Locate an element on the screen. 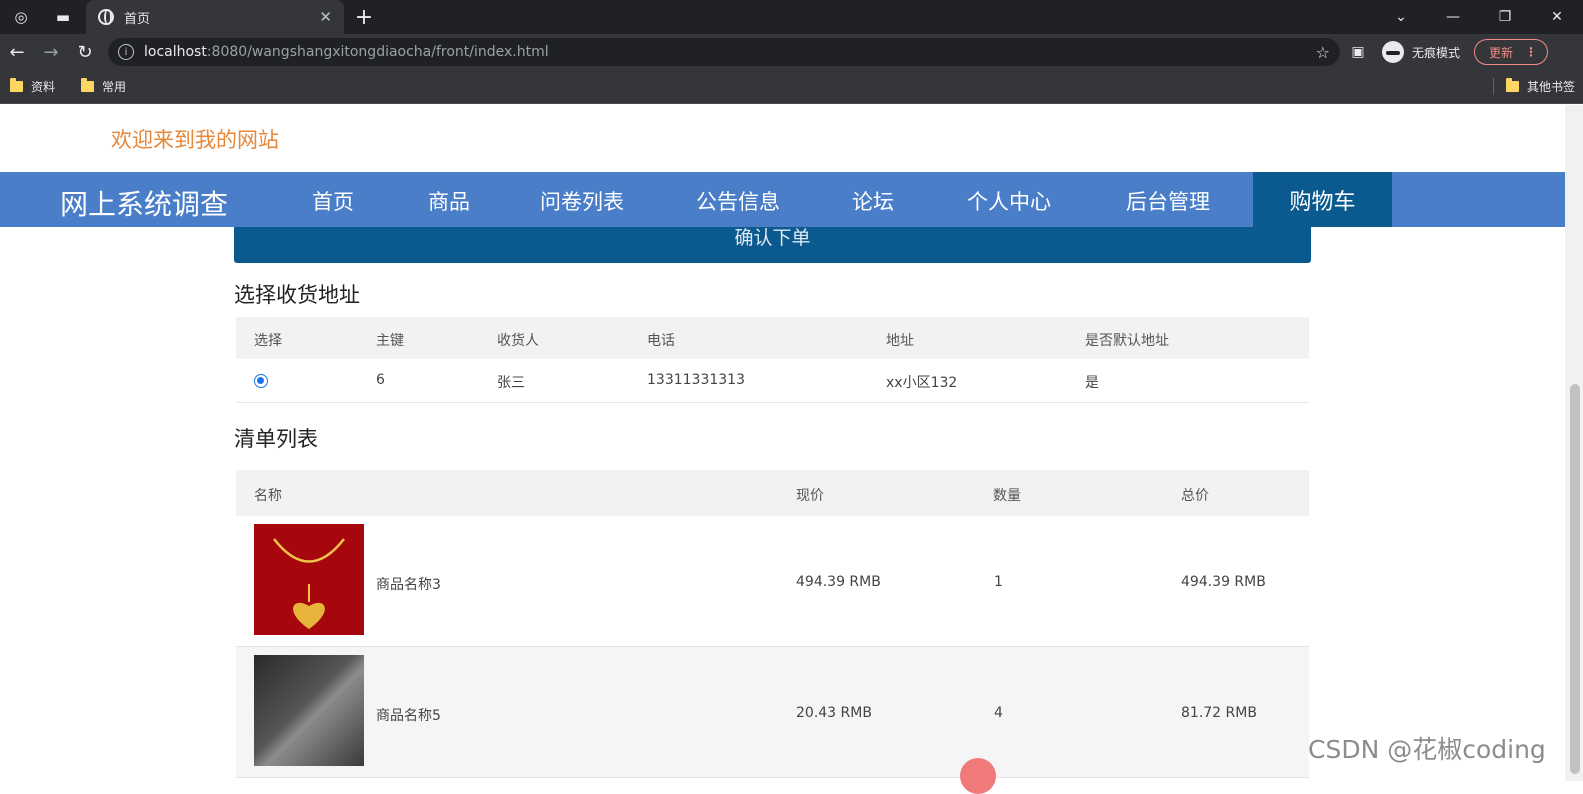  nav-cart: 购物车 is located at coordinates (1322, 199).